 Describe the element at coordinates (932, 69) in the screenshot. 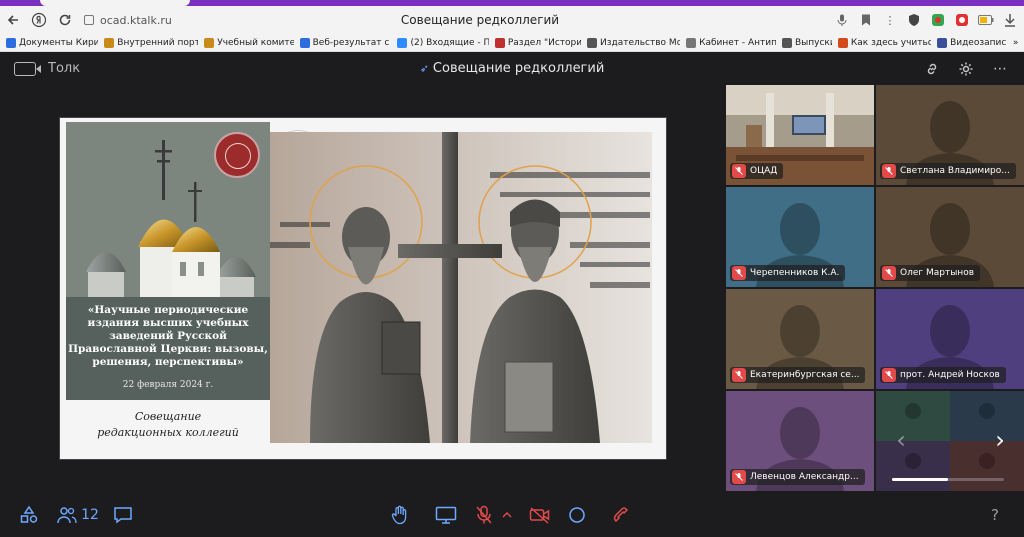

I see `link-icon` at that location.